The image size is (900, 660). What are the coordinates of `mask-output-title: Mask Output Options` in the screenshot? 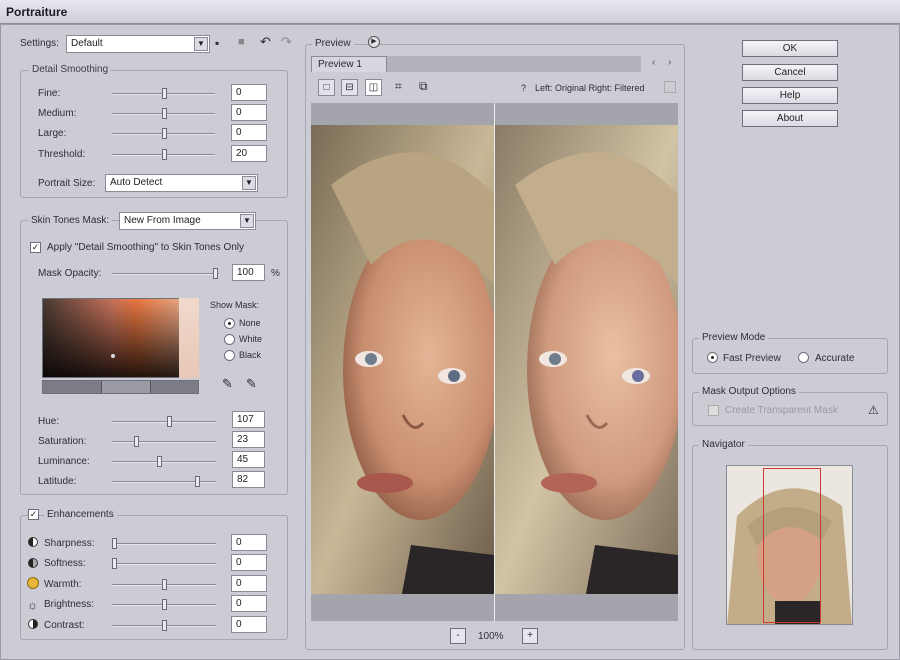 It's located at (749, 391).